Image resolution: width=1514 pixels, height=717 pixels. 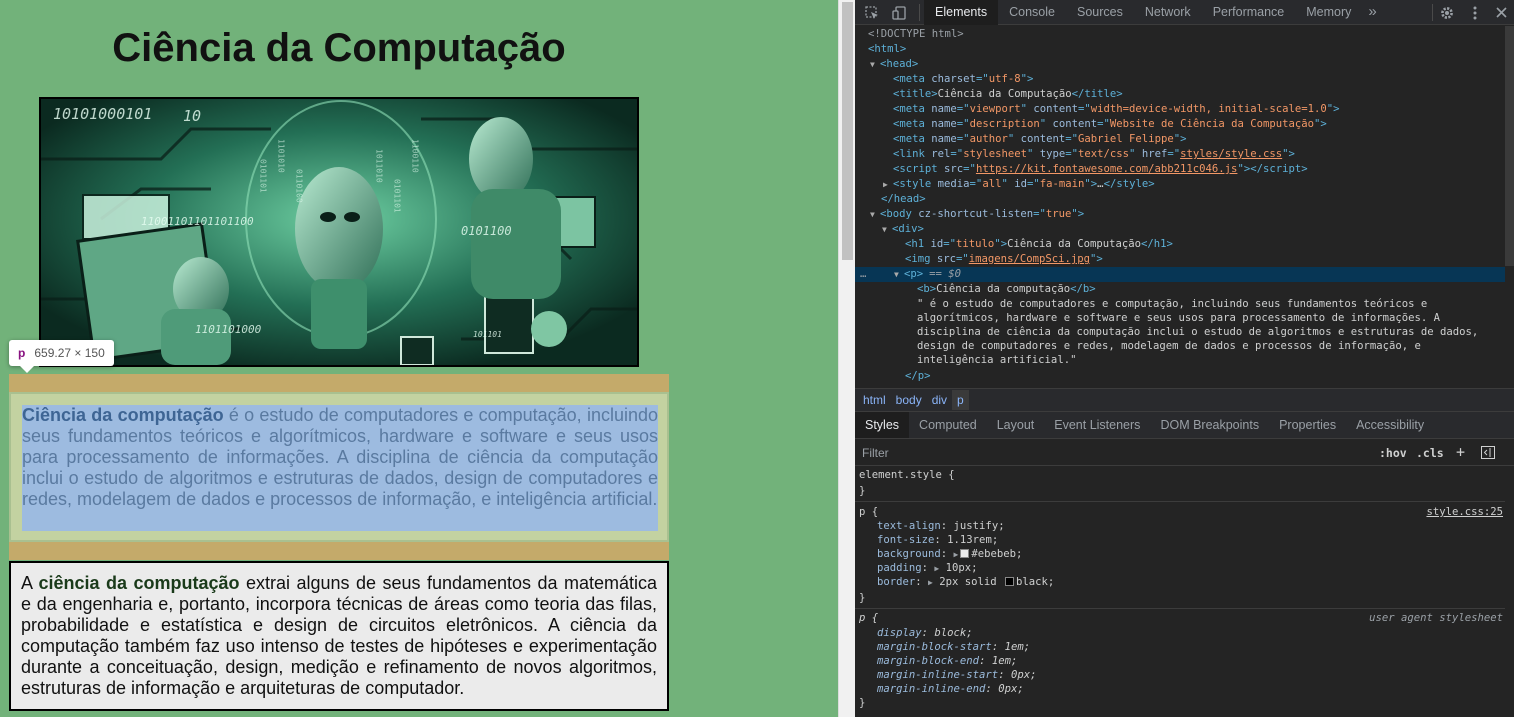 I want to click on tab-properties: Properties, so click(x=1307, y=425).